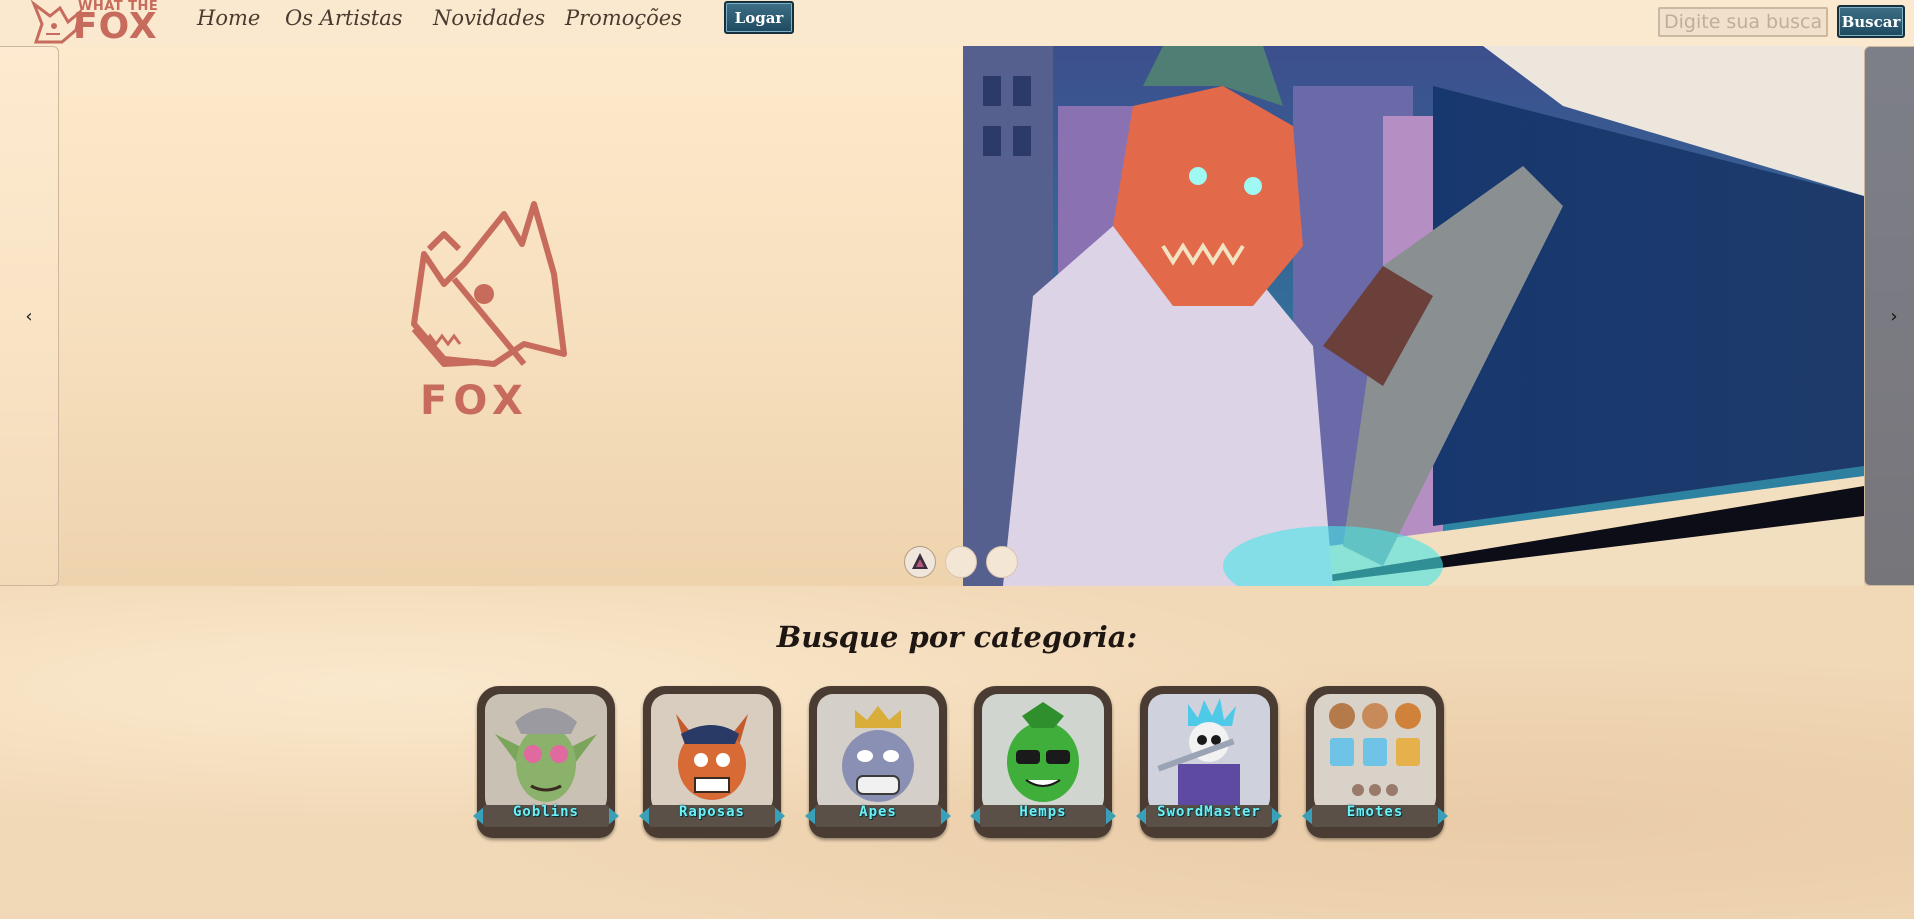 This screenshot has width=1914, height=919. Describe the element at coordinates (474, 401) in the screenshot. I see `hero-fox-wordmark: FOX` at that location.